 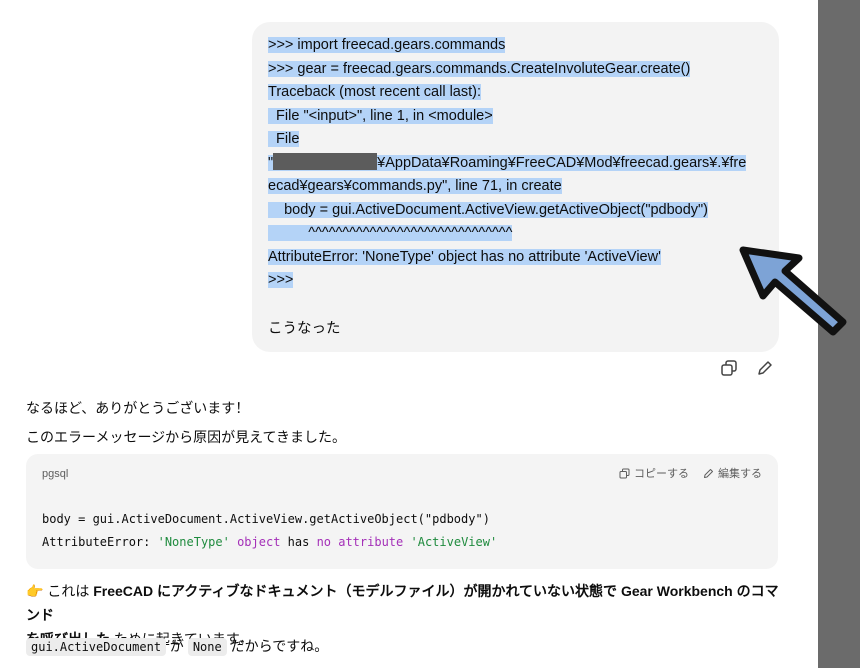 What do you see at coordinates (661, 474) in the screenshot?
I see `copy-label: コピーする` at bounding box center [661, 474].